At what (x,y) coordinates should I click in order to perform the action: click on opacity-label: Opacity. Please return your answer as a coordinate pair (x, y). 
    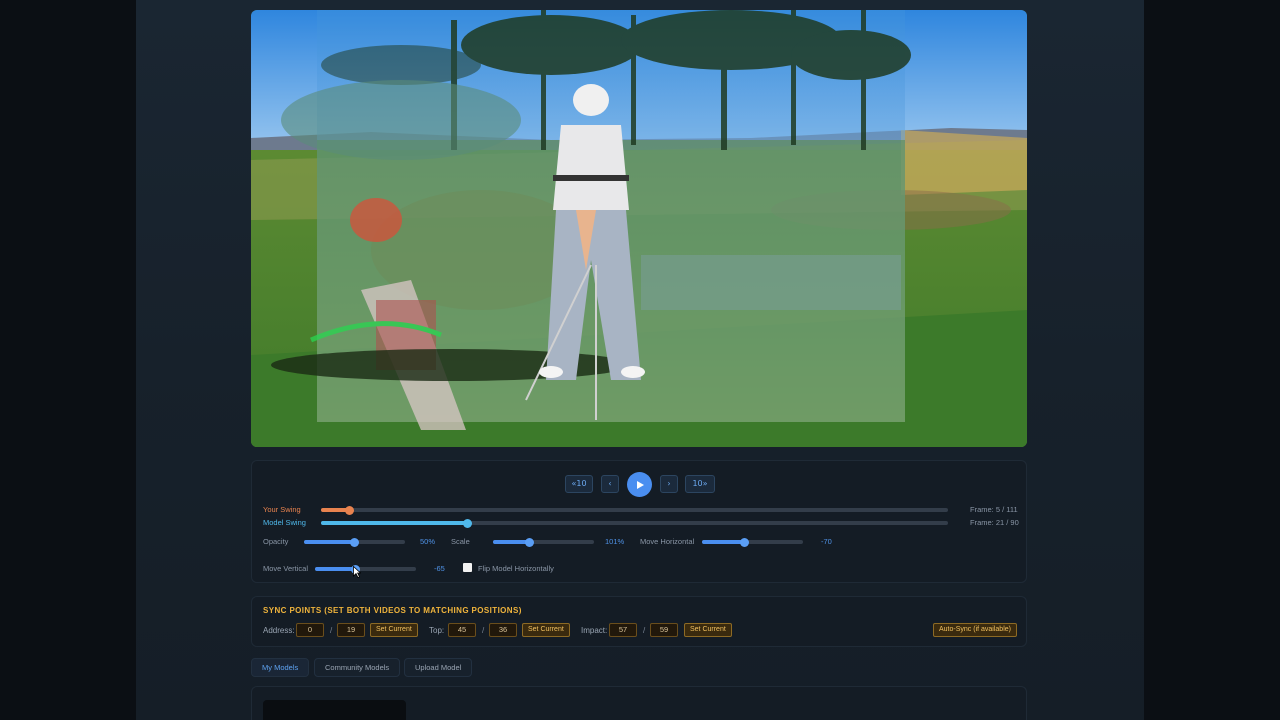
    Looking at the image, I should click on (276, 541).